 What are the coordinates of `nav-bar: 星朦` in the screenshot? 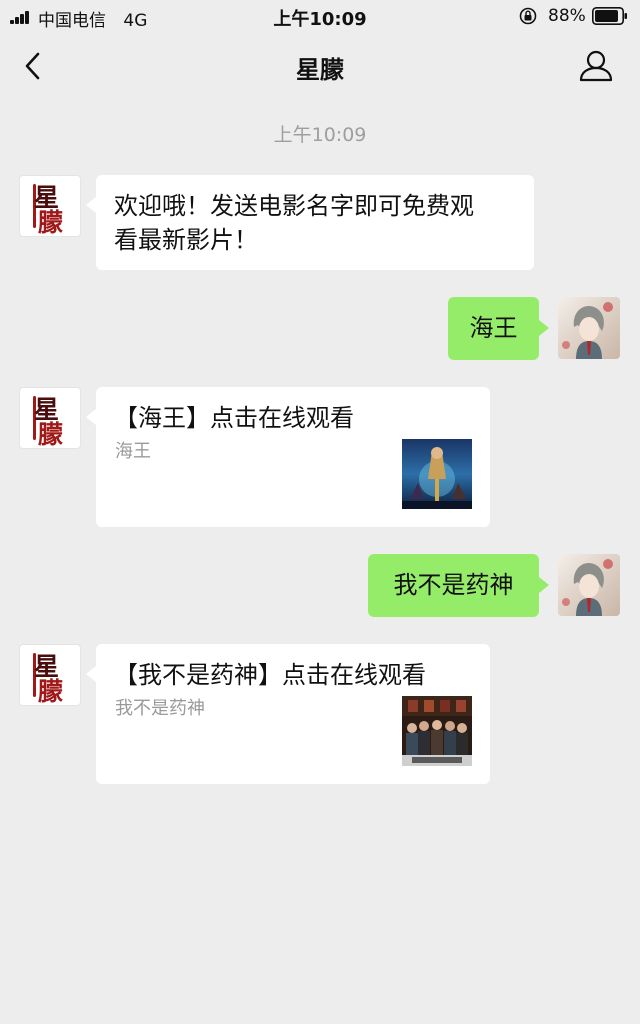 It's located at (320, 66).